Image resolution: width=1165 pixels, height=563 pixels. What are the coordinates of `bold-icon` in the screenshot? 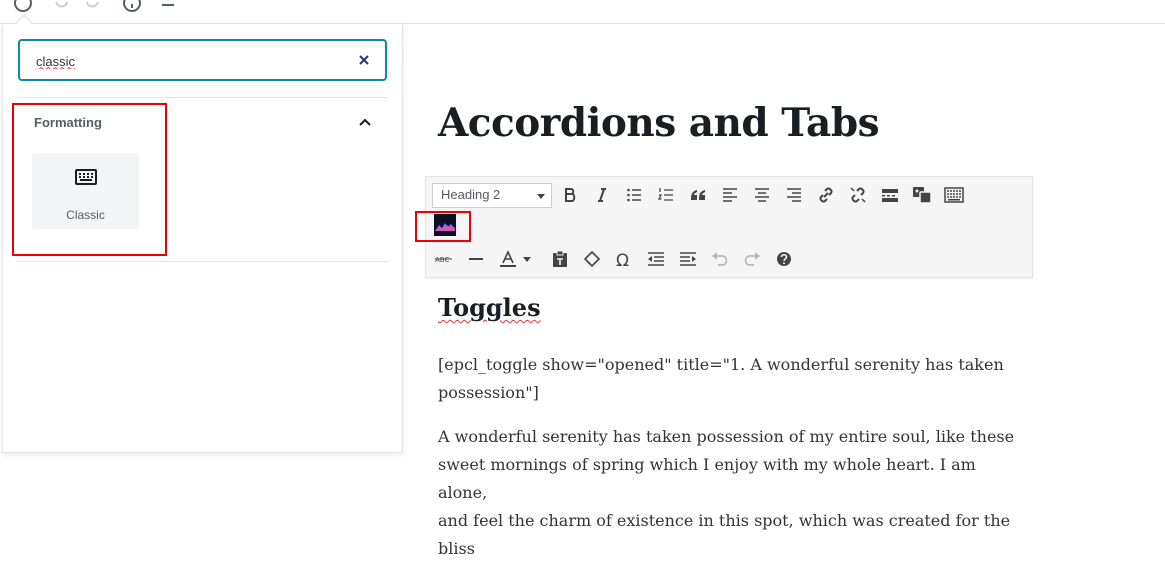 It's located at (570, 195).